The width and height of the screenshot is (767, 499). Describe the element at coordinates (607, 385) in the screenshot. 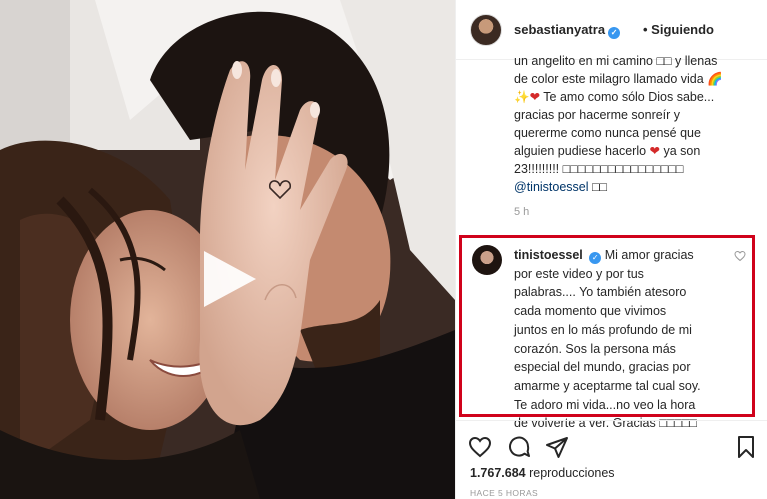

I see `comment-line: amarme y aceptarme tal cual soy.` at that location.